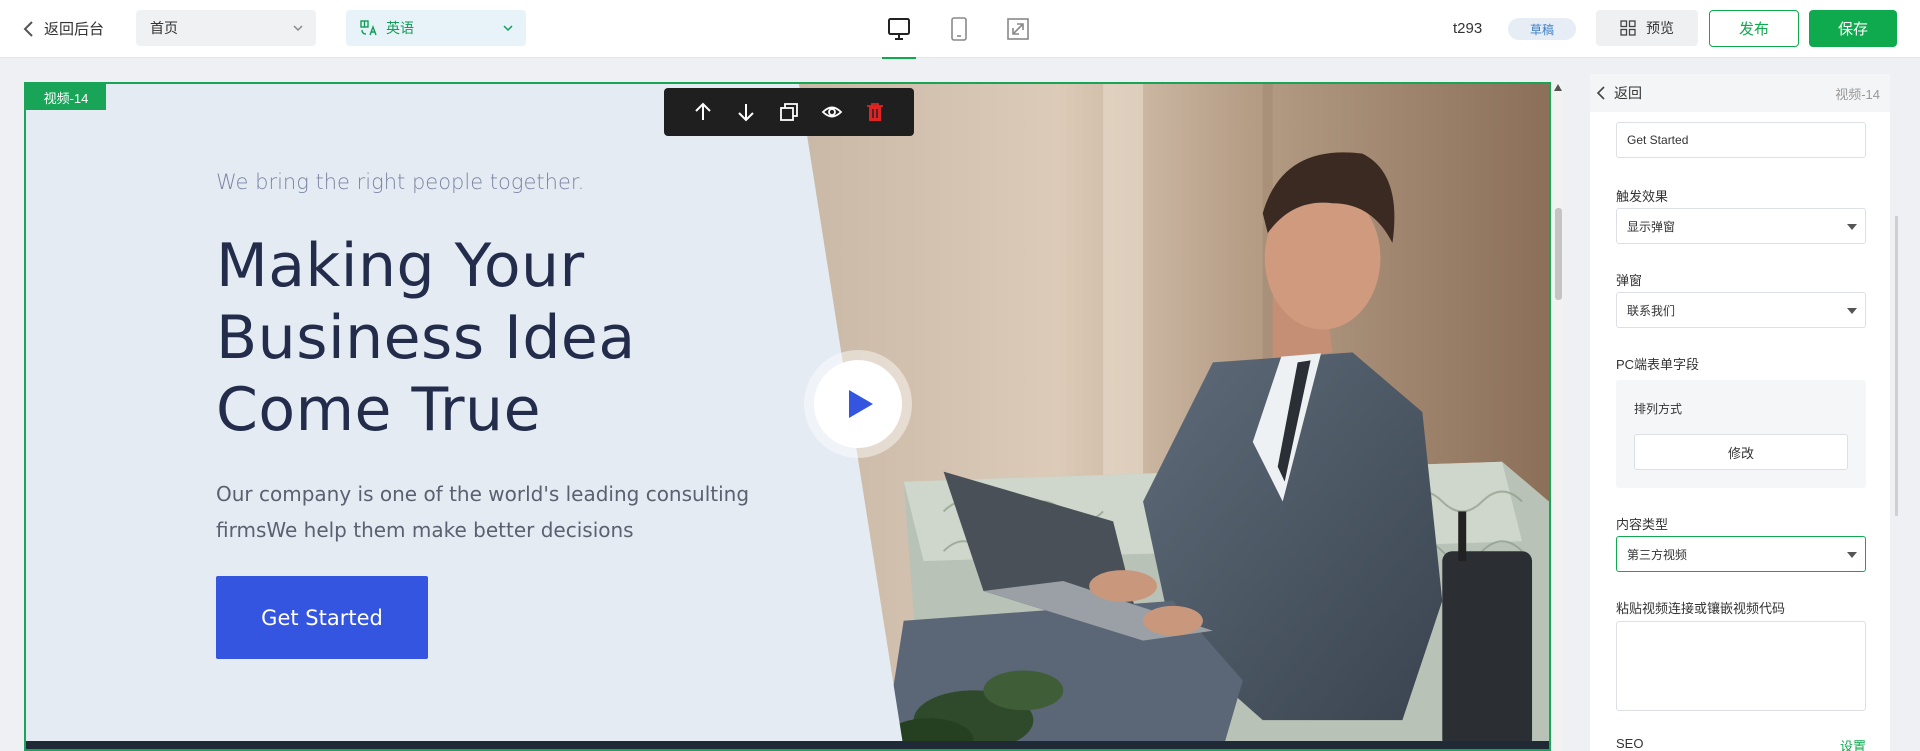  Describe the element at coordinates (1558, 254) in the screenshot. I see `canvas-scroll-thumb` at that location.